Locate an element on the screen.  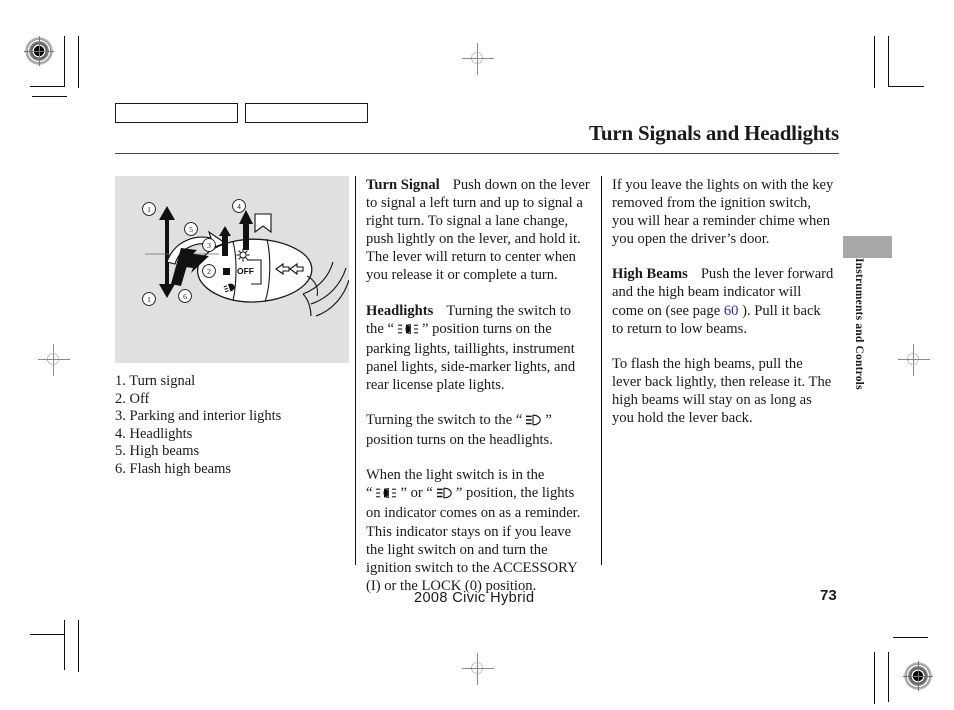
svg-text: 2 is located at coordinates (209, 271).